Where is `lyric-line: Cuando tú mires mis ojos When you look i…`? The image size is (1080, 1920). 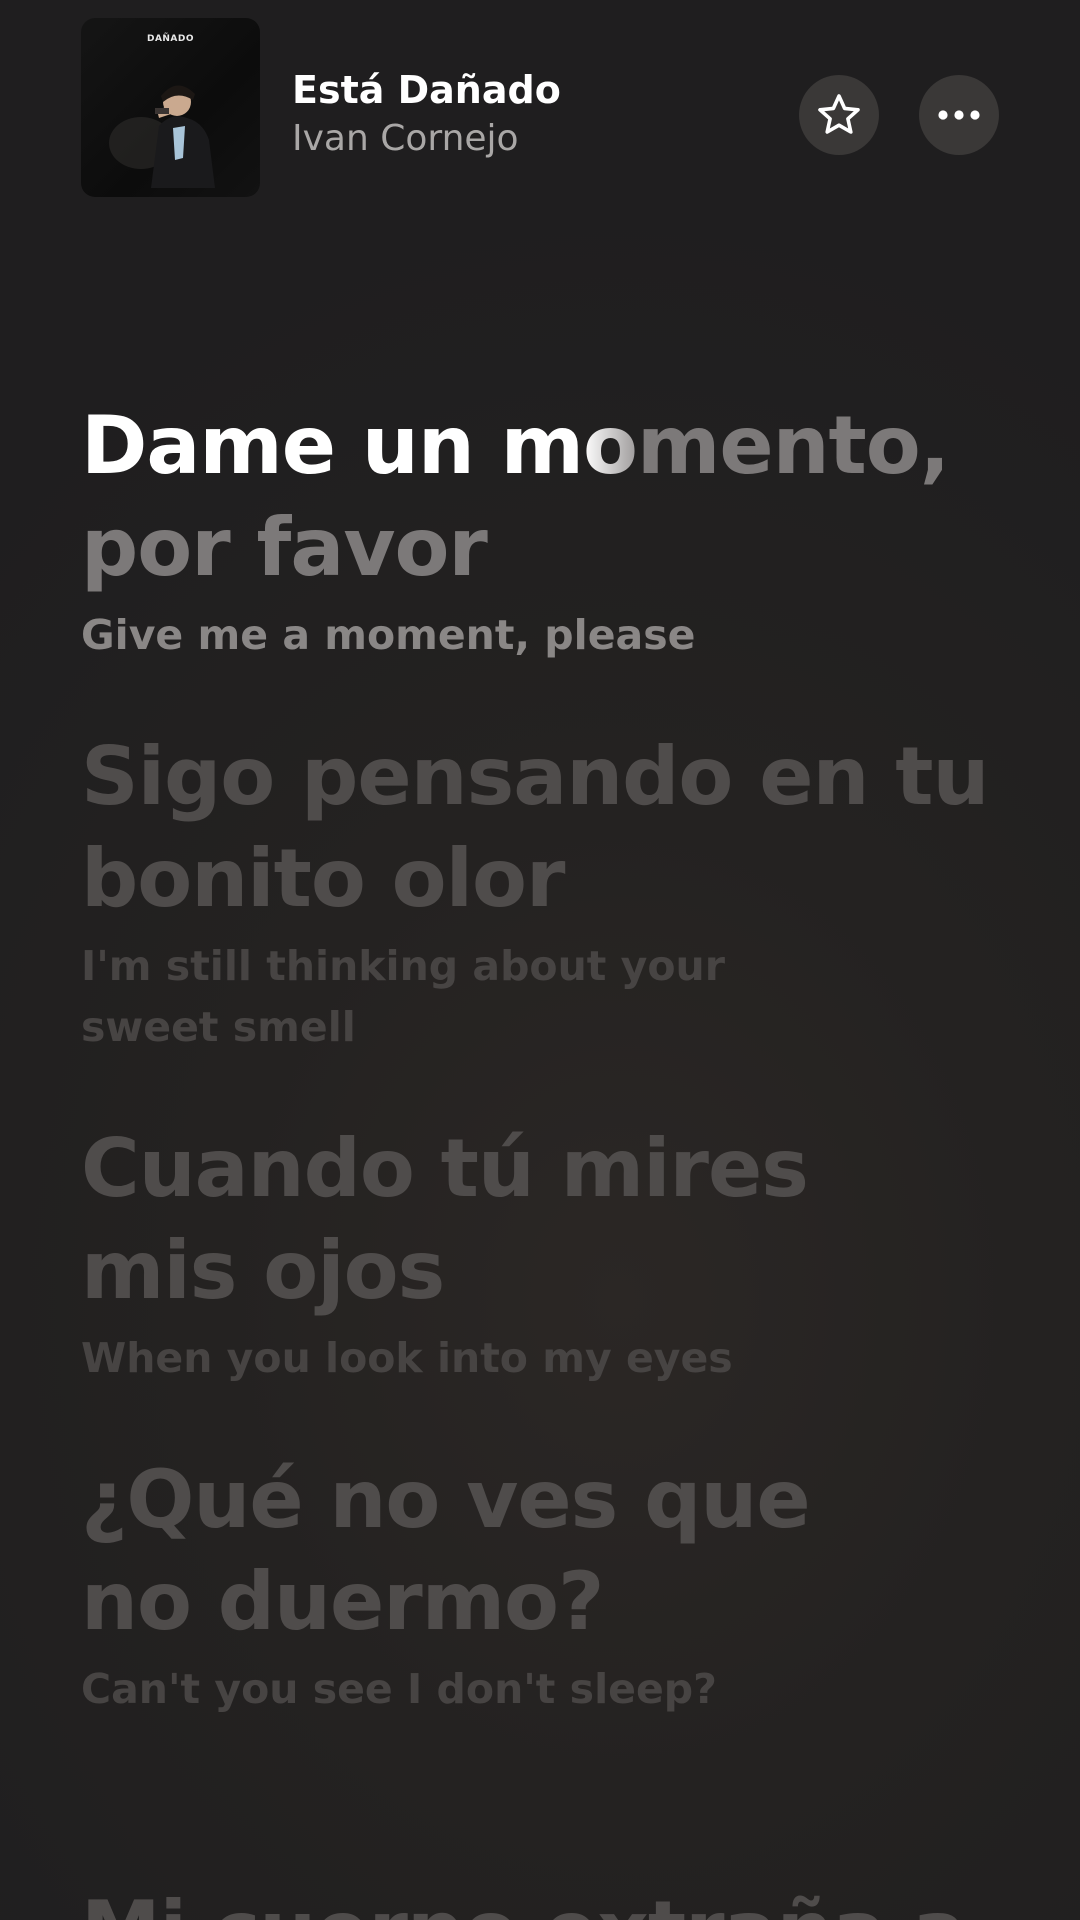 lyric-line: Cuando tú mires mis ojos When you look i… is located at coordinates (551, 1253).